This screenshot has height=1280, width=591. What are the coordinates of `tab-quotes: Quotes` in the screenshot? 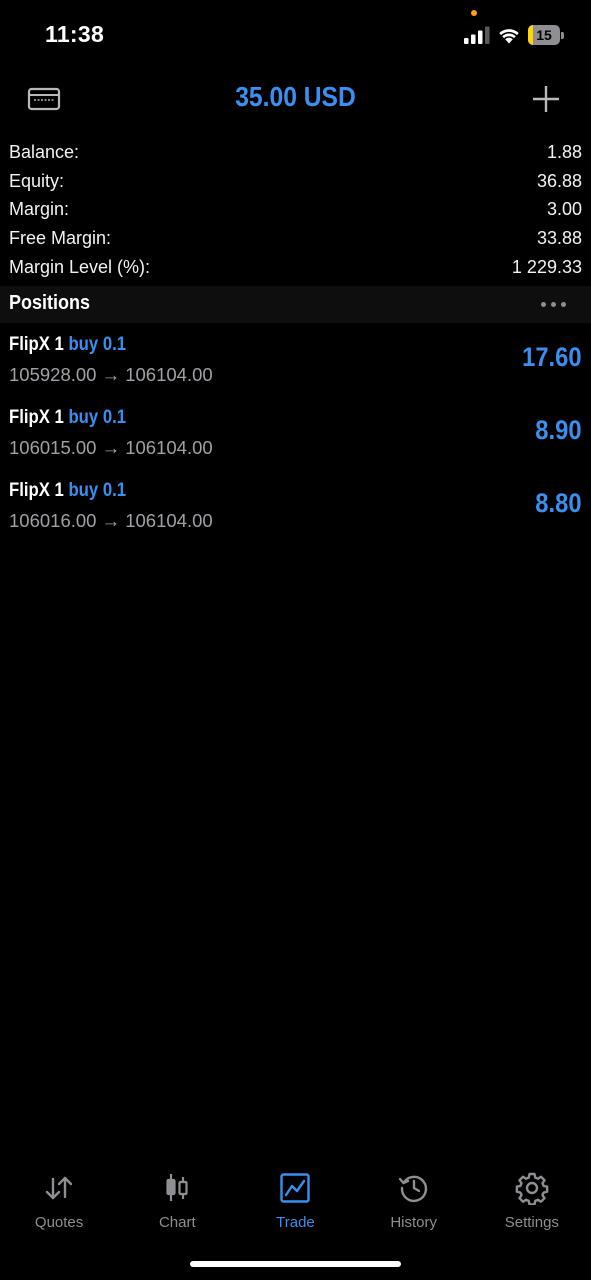 It's located at (59, 1201).